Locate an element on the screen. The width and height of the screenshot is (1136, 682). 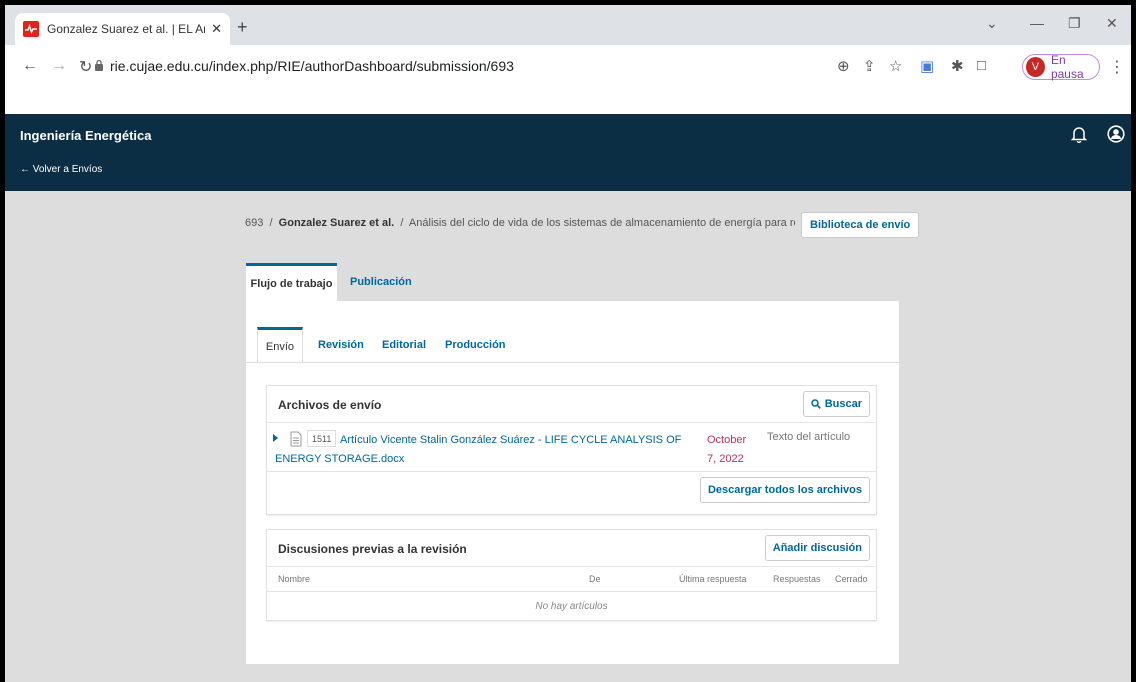
tab-submission: Envío is located at coordinates (280, 345).